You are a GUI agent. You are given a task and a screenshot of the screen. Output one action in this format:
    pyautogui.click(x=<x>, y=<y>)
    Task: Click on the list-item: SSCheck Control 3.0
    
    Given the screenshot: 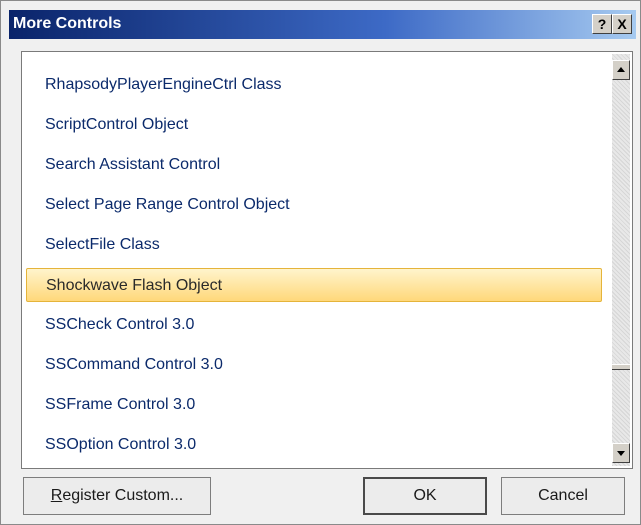 What is the action you would take?
    pyautogui.click(x=314, y=325)
    